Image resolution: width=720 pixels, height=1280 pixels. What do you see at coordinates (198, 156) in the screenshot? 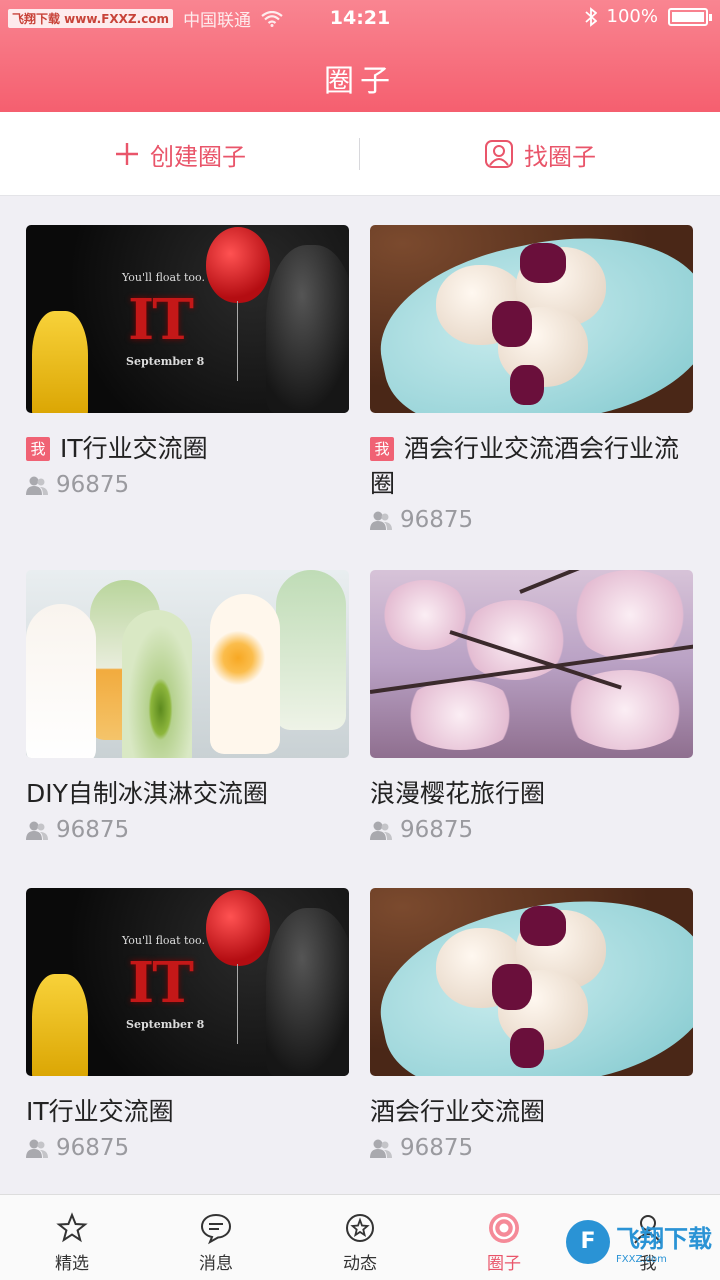
I see `create-circle-label: 创建圈子` at bounding box center [198, 156].